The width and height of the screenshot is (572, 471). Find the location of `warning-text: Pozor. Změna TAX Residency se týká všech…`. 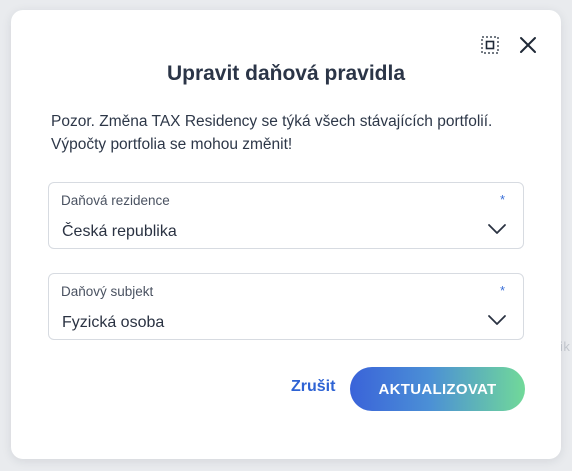

warning-text: Pozor. Změna TAX Residency se týká všech… is located at coordinates (272, 133).